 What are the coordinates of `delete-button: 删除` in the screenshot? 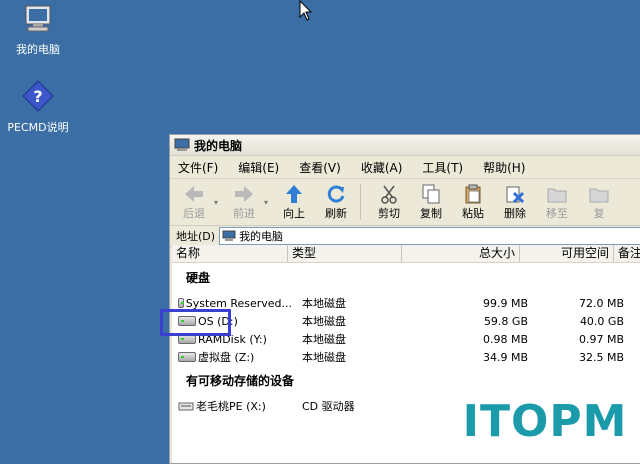 It's located at (515, 202).